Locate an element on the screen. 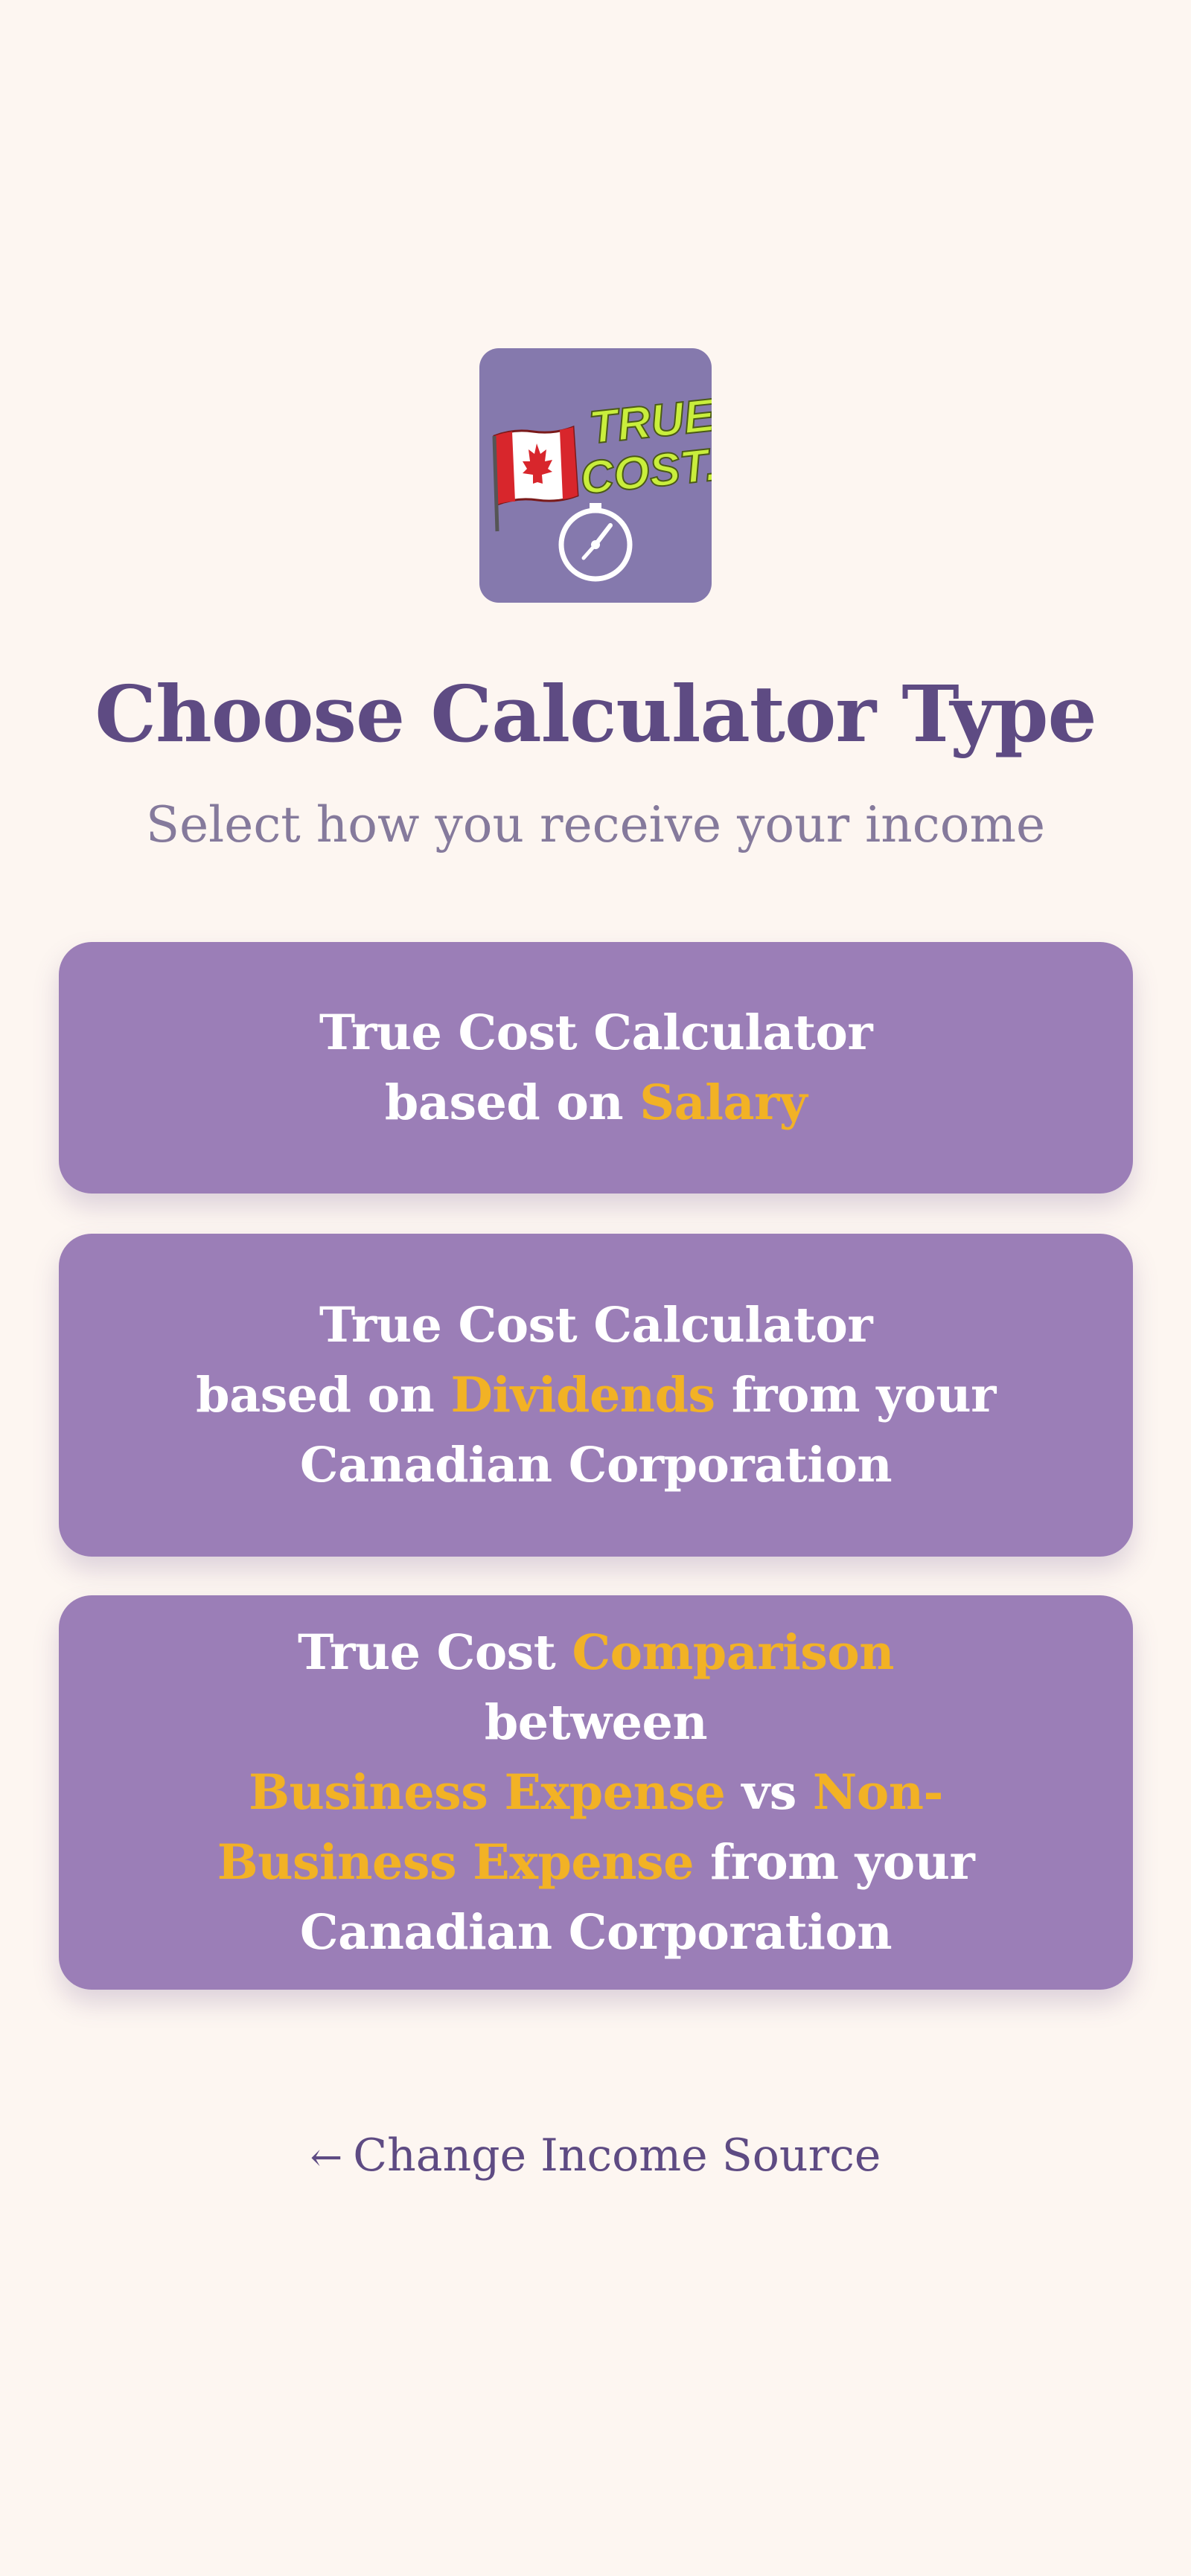 The width and height of the screenshot is (1191, 2576). comparison-pre: True Cost is located at coordinates (434, 1652).